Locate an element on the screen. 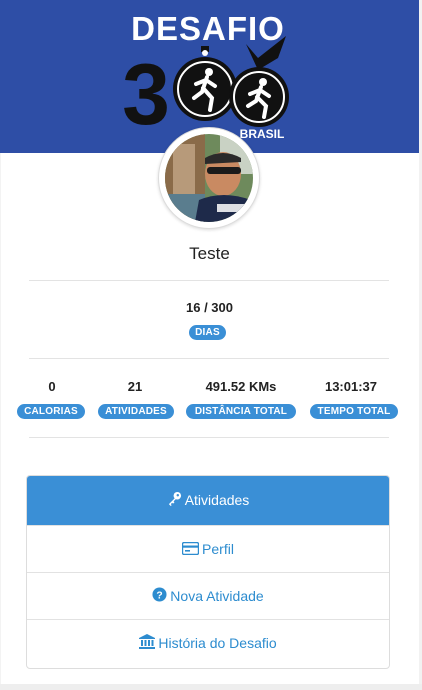 The width and height of the screenshot is (422, 690). menu-label: Perfil is located at coordinates (218, 549).